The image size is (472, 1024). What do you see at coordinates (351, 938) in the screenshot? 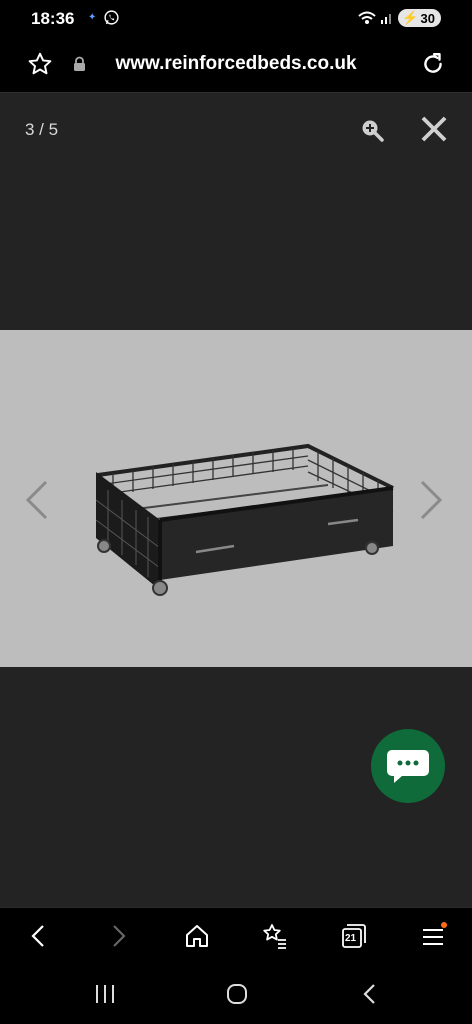
I see `tabs-count: 21` at bounding box center [351, 938].